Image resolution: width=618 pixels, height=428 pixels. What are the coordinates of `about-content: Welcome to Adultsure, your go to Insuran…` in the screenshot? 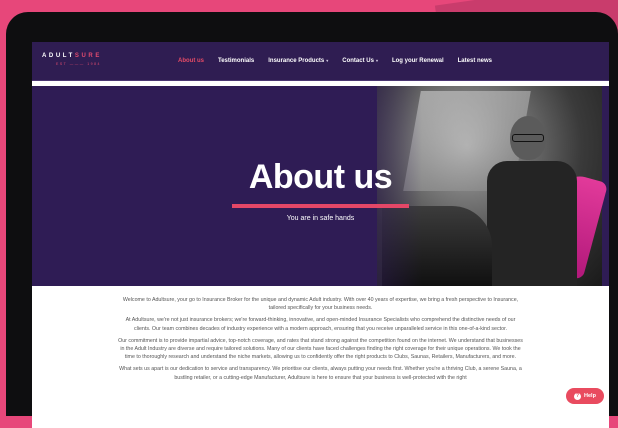 It's located at (320, 341).